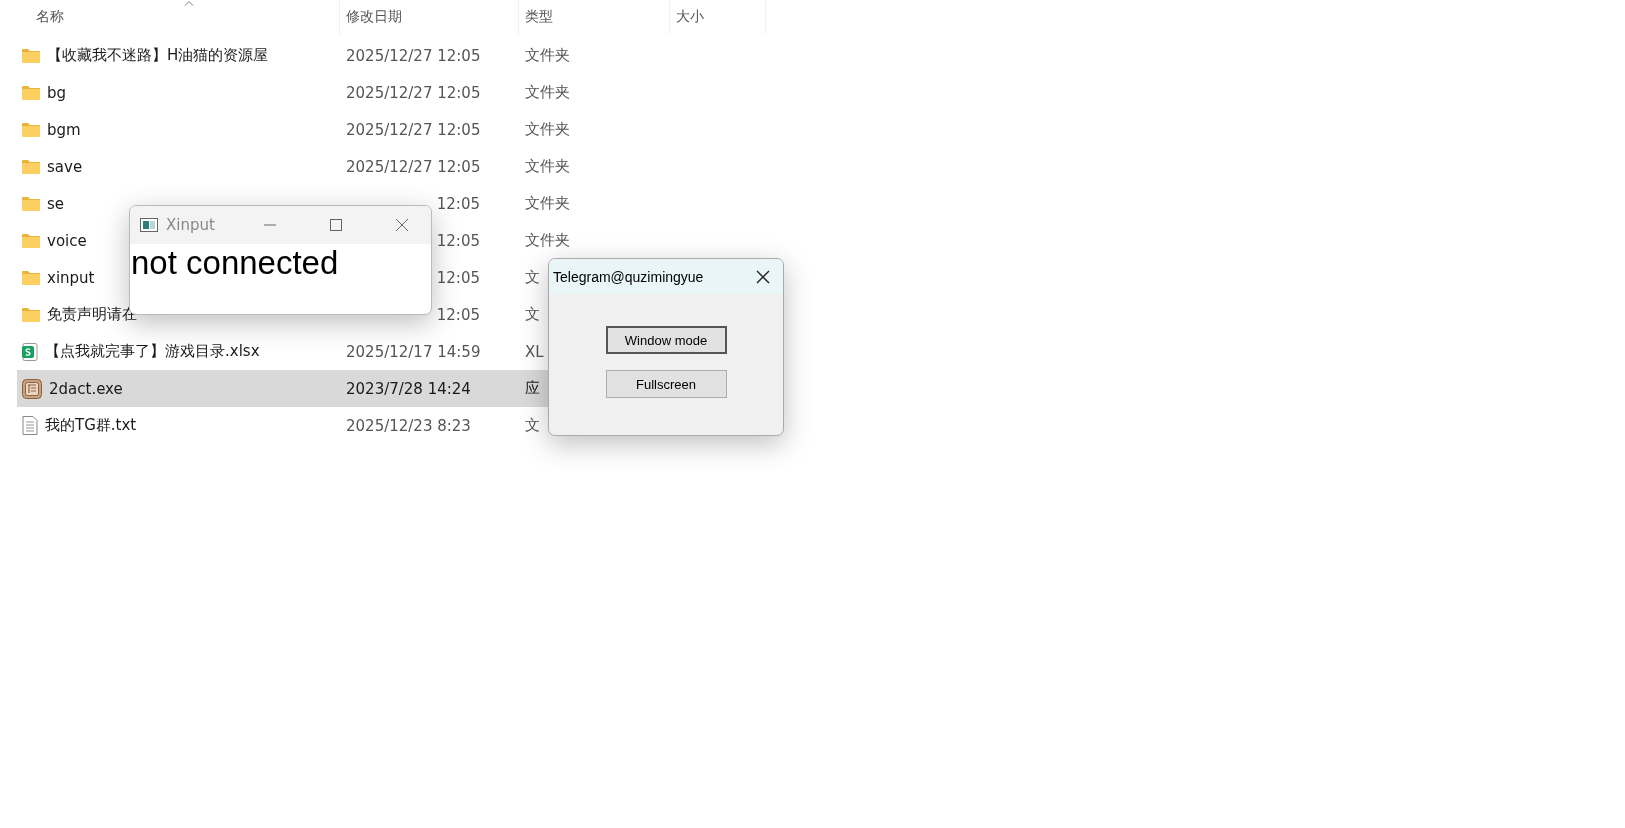 The height and width of the screenshot is (828, 1625). I want to click on modified-date: 2023/7/28 14:24, so click(408, 388).